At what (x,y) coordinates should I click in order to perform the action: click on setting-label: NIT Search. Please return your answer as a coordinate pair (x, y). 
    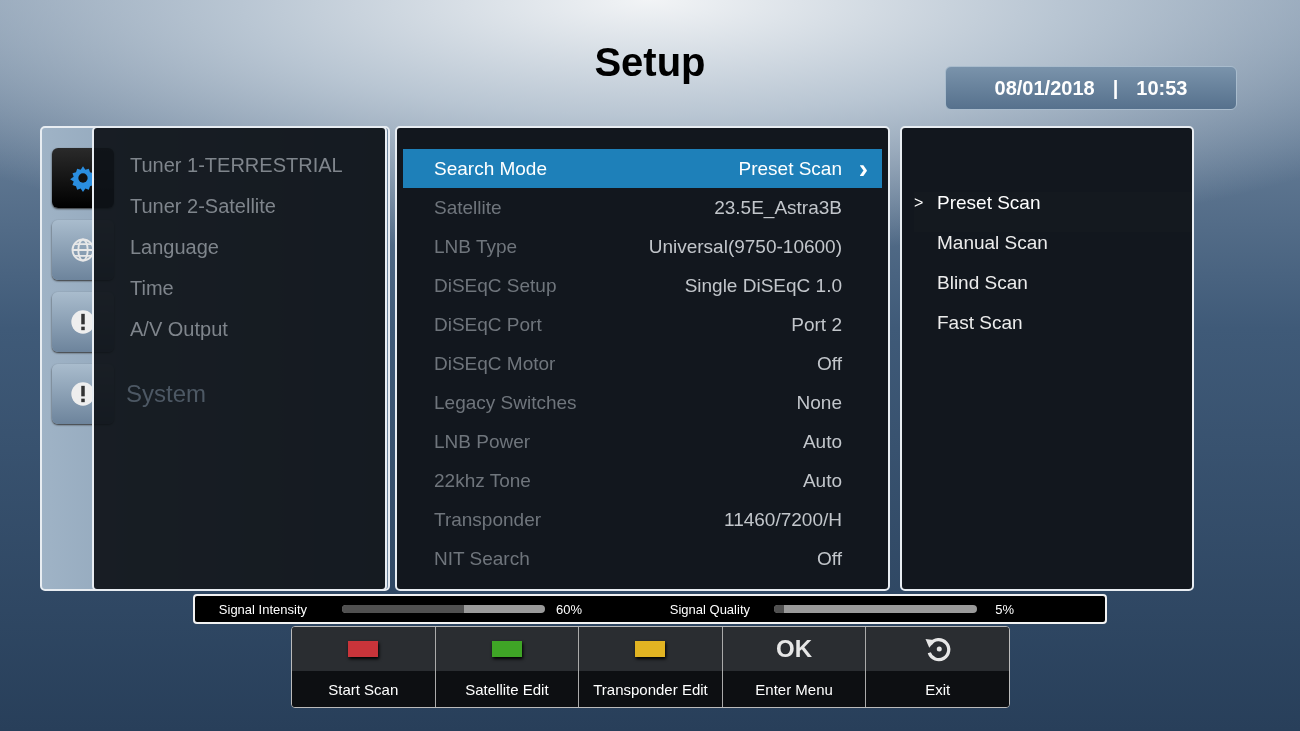
    Looking at the image, I should click on (482, 558).